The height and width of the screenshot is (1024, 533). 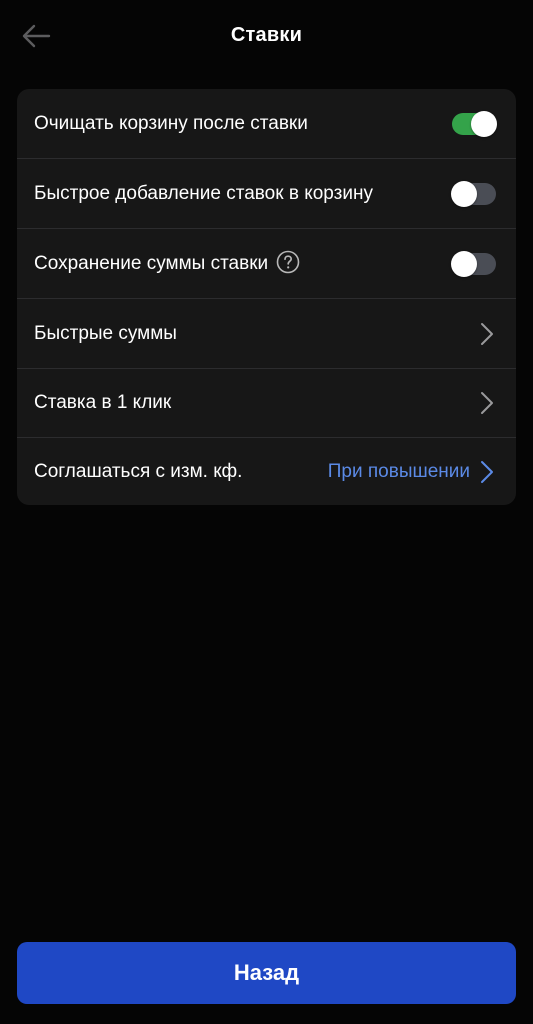 I want to click on setting-label: Ставка в 1 клик, so click(x=103, y=402).